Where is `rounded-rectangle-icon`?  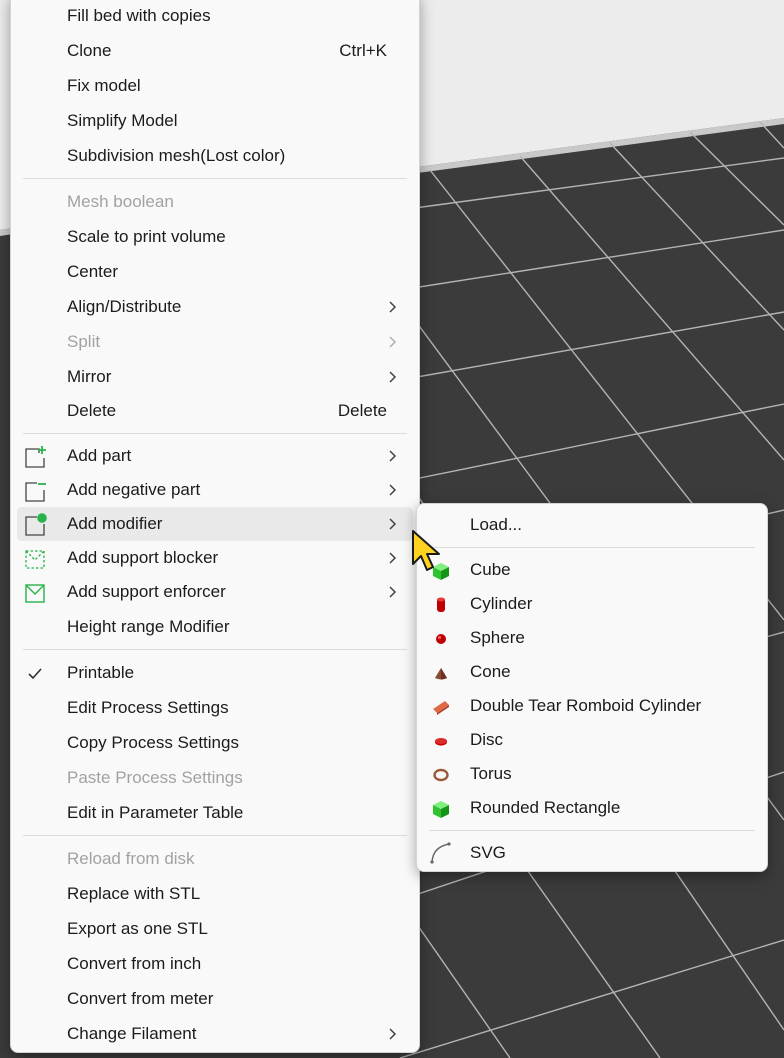 rounded-rectangle-icon is located at coordinates (441, 809).